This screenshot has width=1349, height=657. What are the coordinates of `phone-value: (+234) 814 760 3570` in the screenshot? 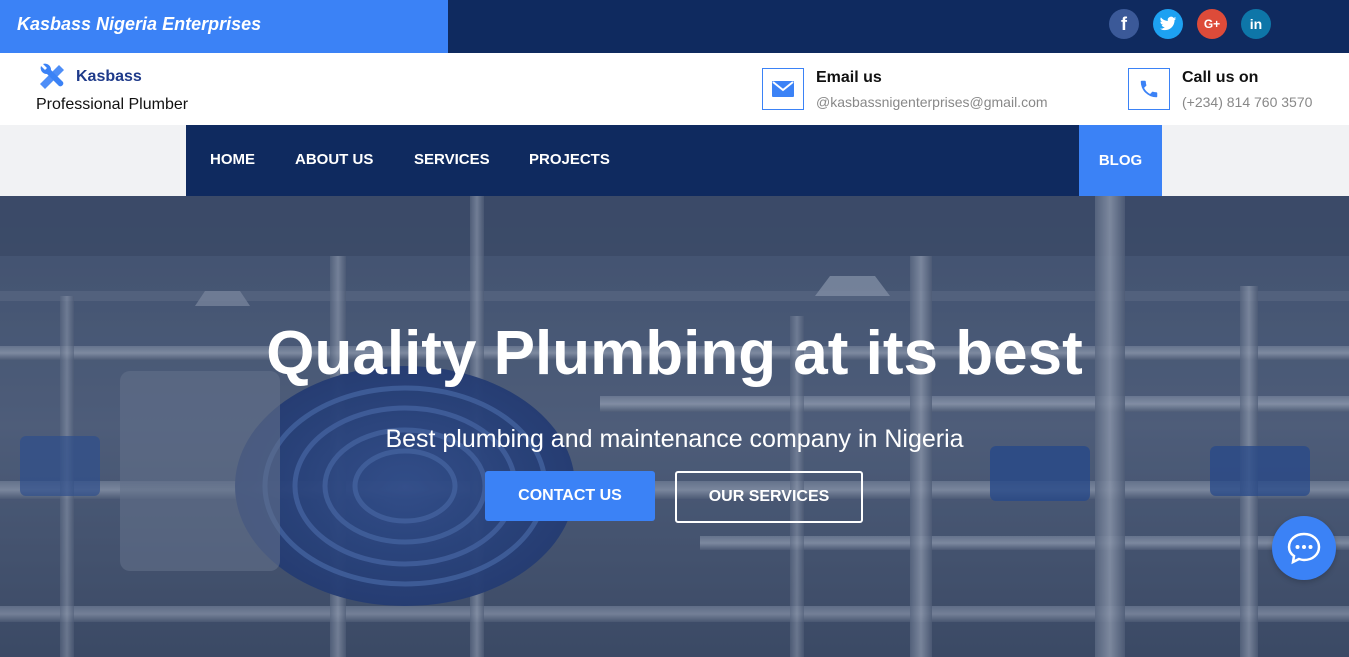 It's located at (1247, 102).